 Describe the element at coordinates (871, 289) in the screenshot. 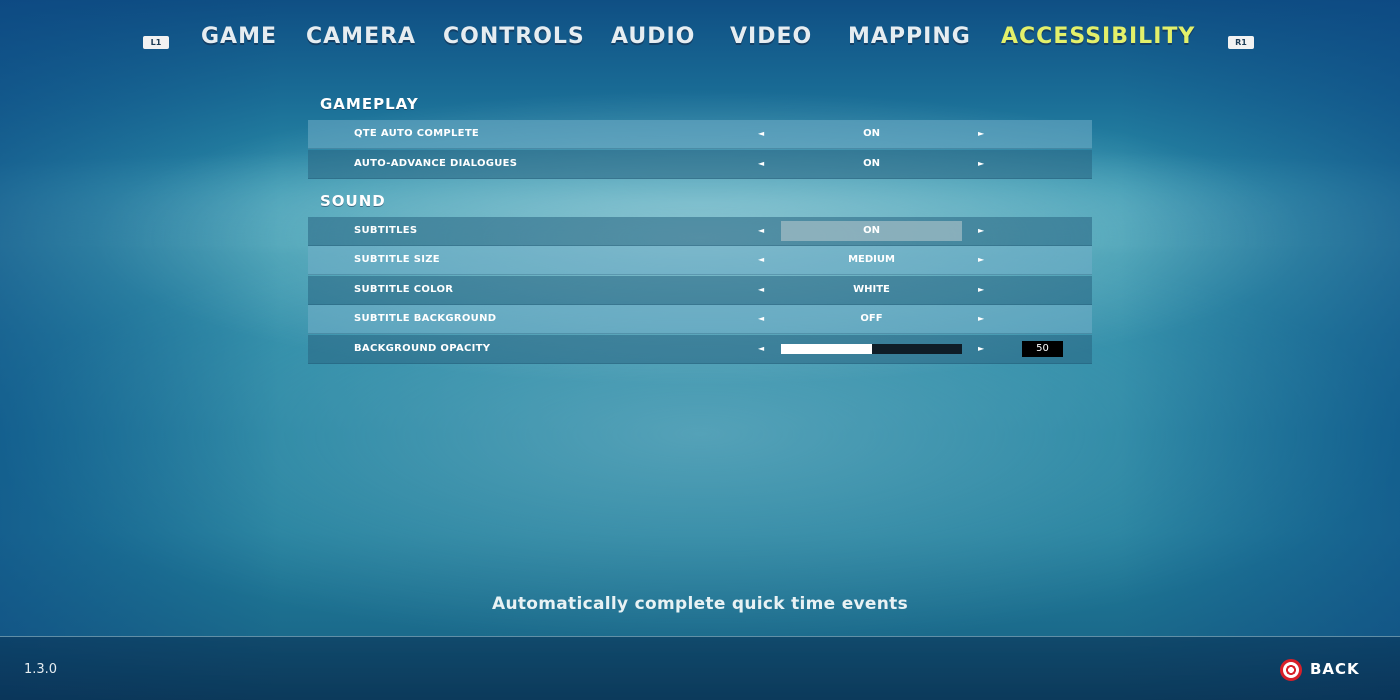

I see `setting-value: WHITE` at that location.